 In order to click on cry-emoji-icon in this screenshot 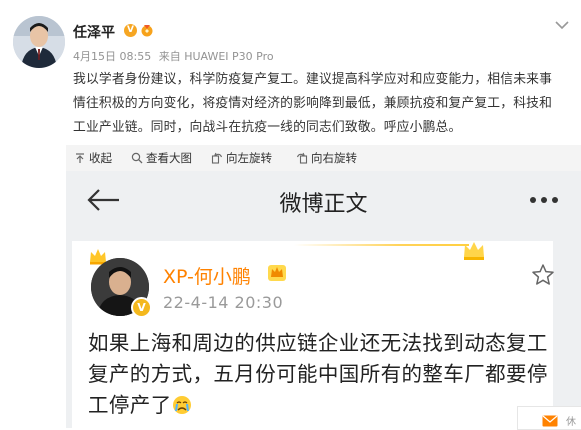, I will do `click(181, 405)`.